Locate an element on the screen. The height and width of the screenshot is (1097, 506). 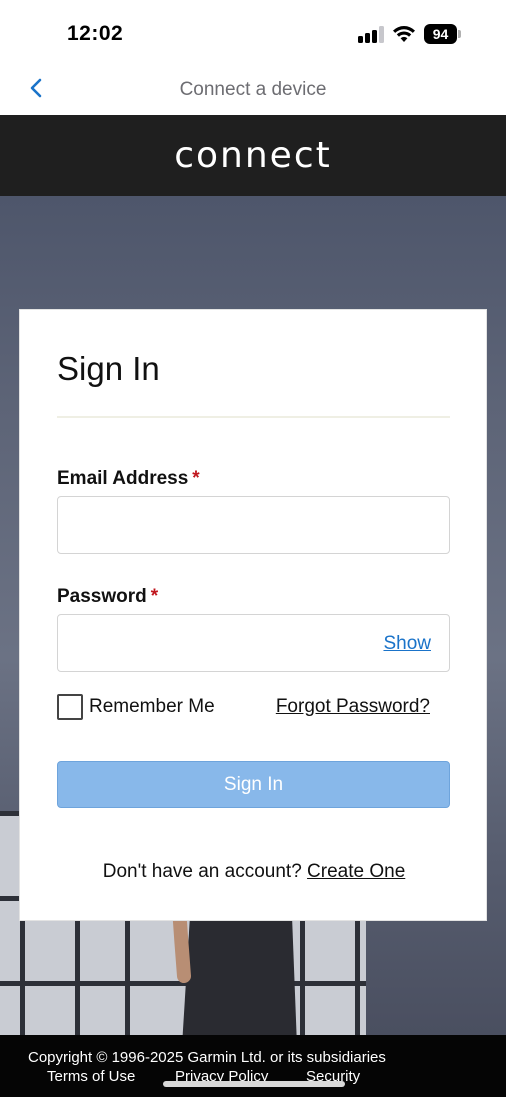
battery-icon: 94 is located at coordinates (443, 34).